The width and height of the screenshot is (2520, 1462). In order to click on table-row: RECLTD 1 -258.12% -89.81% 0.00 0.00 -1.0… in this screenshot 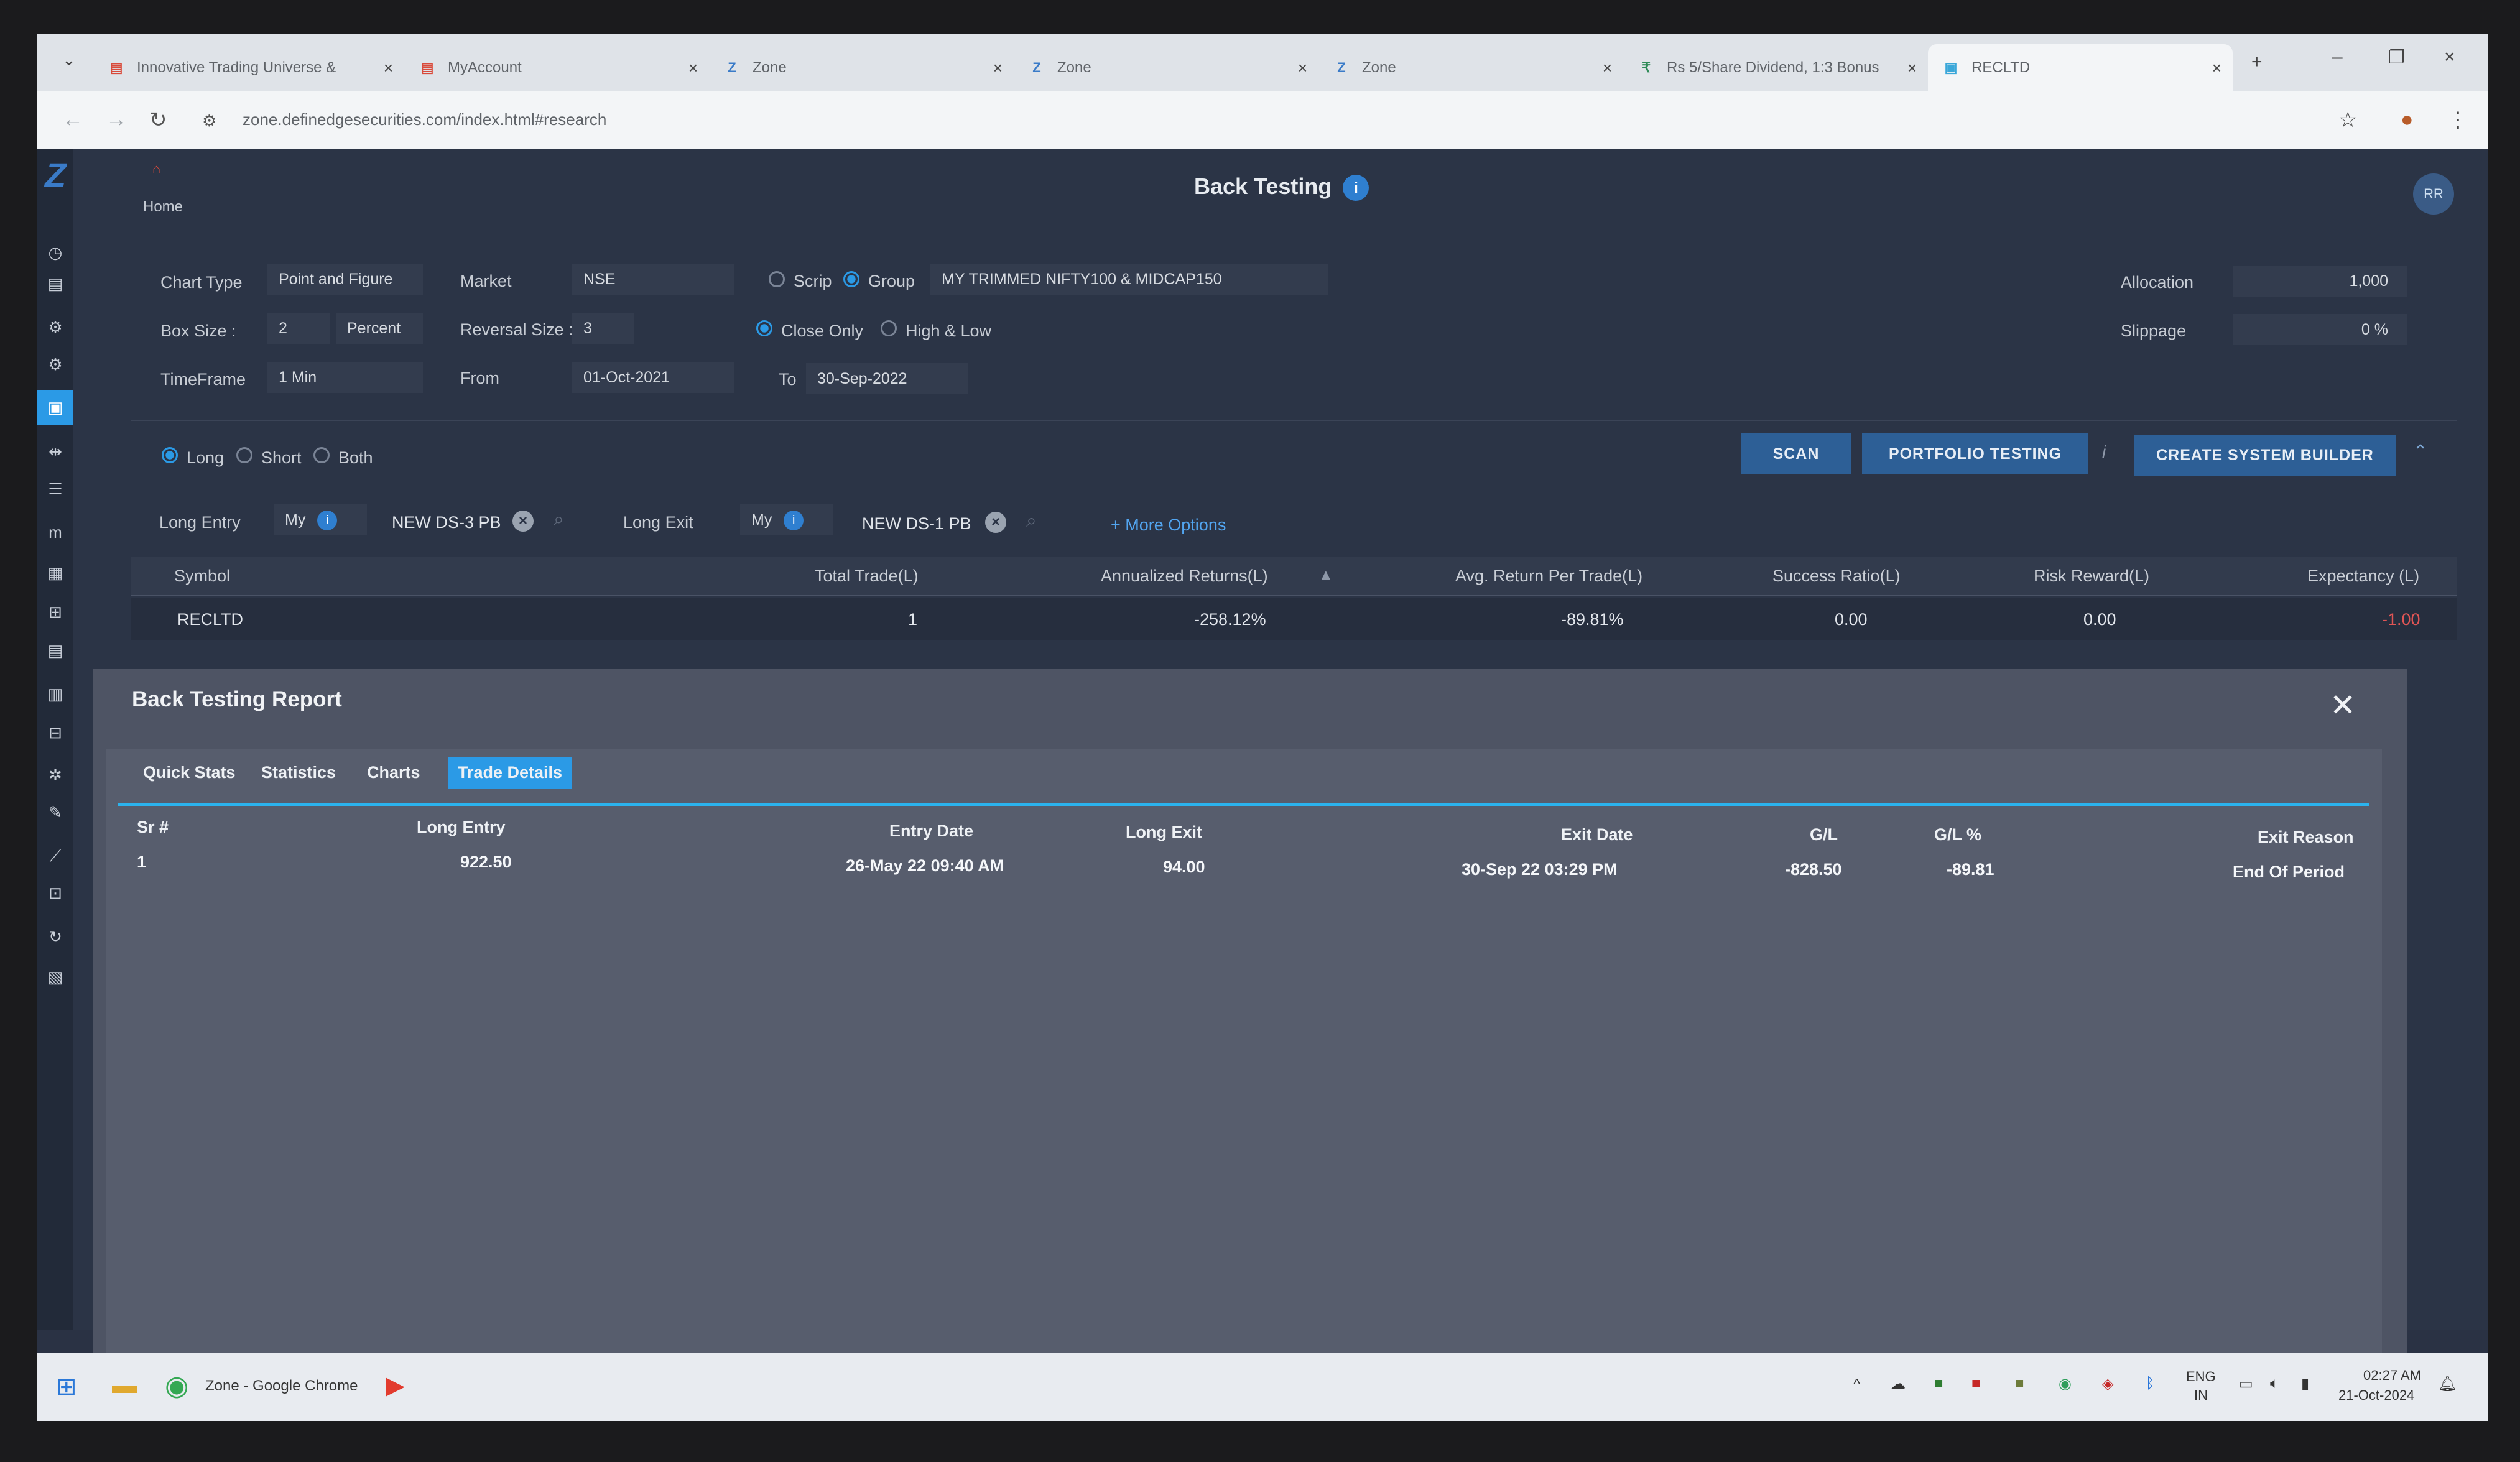, I will do `click(1294, 619)`.